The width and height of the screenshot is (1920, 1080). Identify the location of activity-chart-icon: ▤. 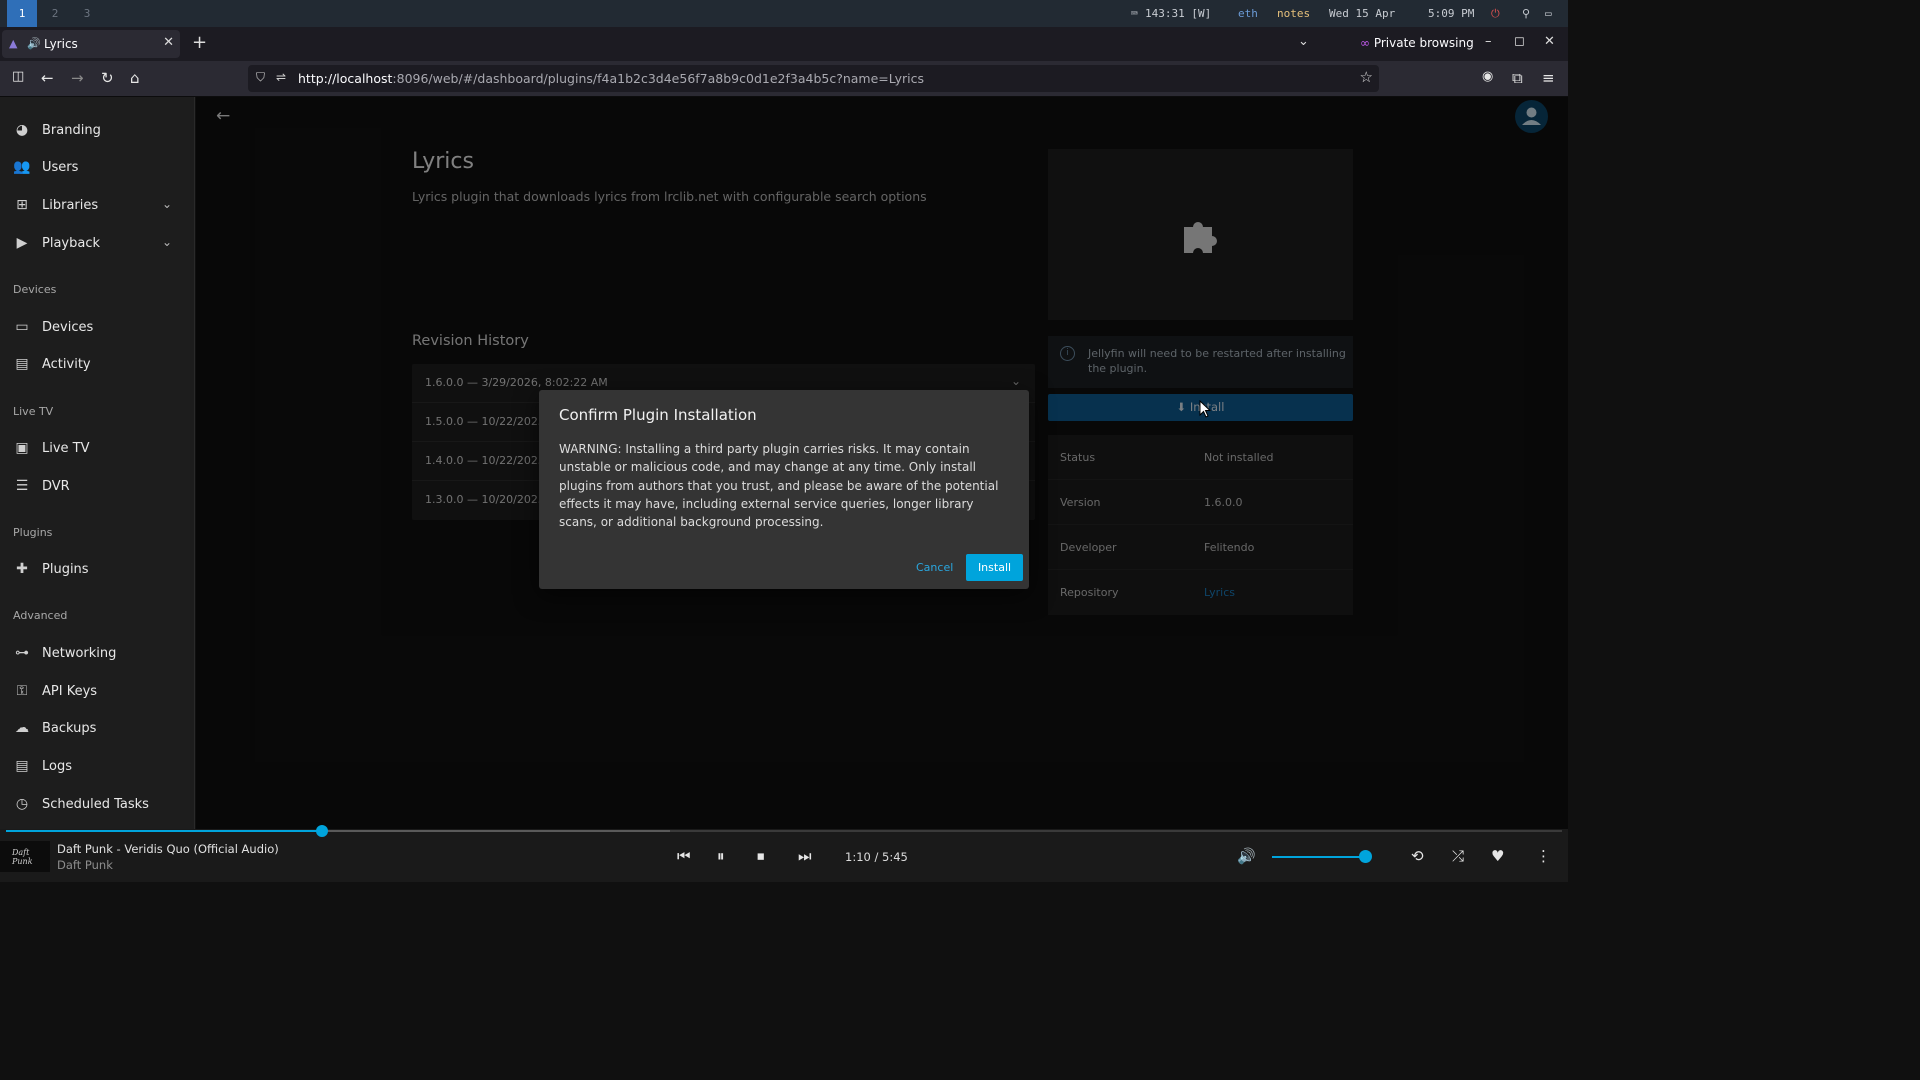
(22, 364).